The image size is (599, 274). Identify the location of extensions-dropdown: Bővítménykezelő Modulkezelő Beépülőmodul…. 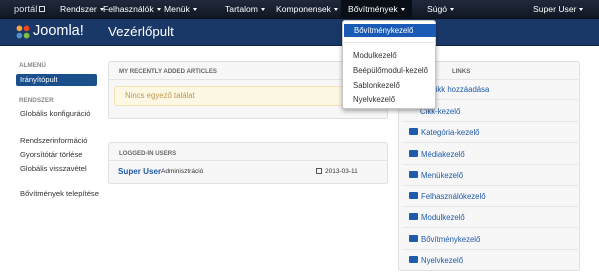
(389, 64).